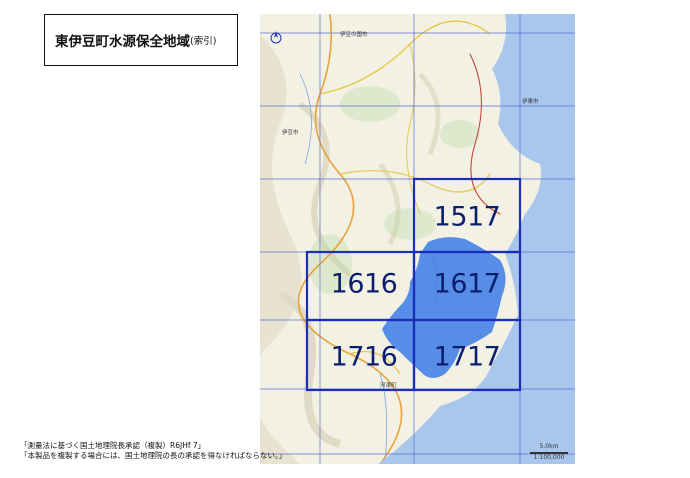 This screenshot has height=478, width=690. What do you see at coordinates (113, 445) in the screenshot?
I see `copyright-line-1: 「測量法に基づく国土地理院長承認（複製）R6JHf 7」` at bounding box center [113, 445].